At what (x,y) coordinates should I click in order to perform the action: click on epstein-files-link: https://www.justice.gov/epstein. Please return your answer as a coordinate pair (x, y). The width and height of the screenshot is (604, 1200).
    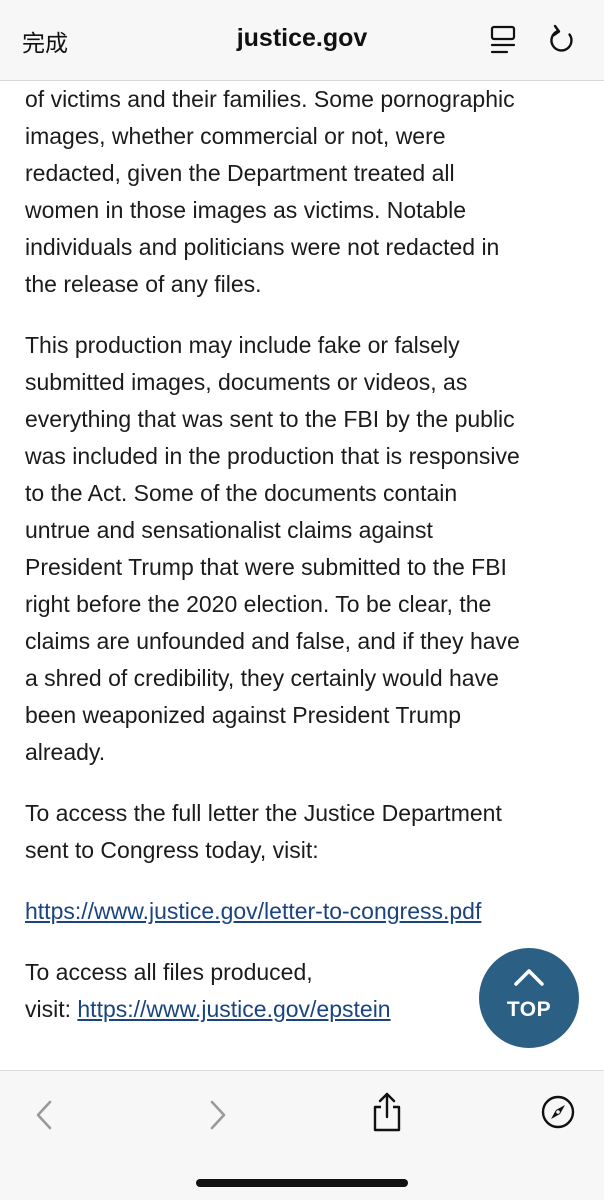
    Looking at the image, I should click on (233, 1009).